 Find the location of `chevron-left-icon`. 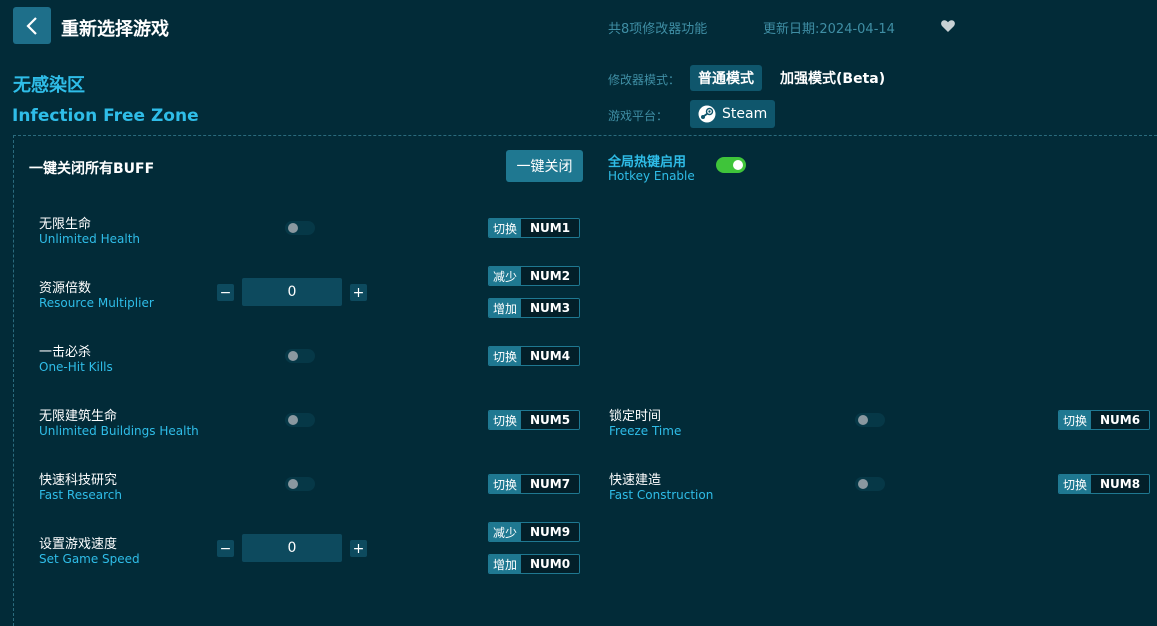

chevron-left-icon is located at coordinates (31, 25).